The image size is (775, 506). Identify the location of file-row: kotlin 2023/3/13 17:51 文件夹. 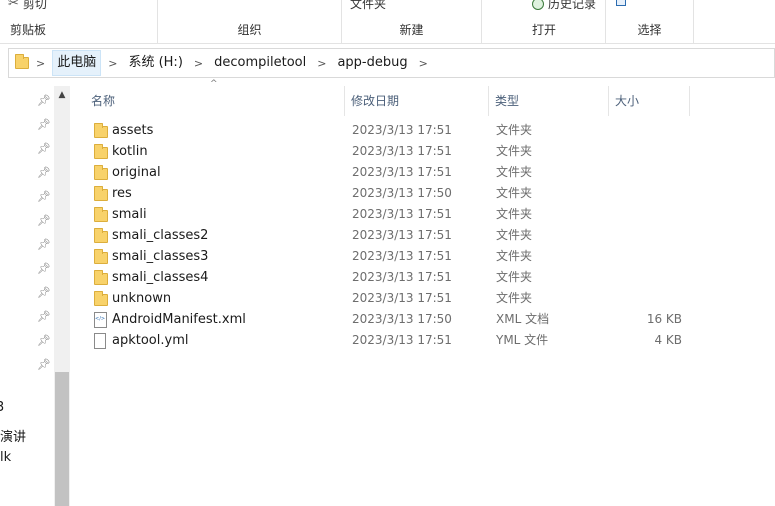
(430, 151).